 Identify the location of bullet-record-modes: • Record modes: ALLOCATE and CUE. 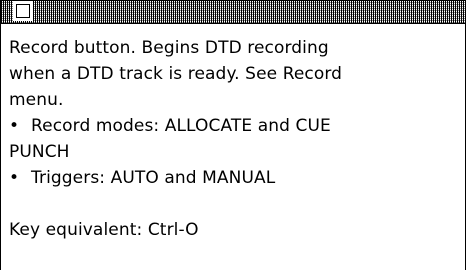
(229, 126).